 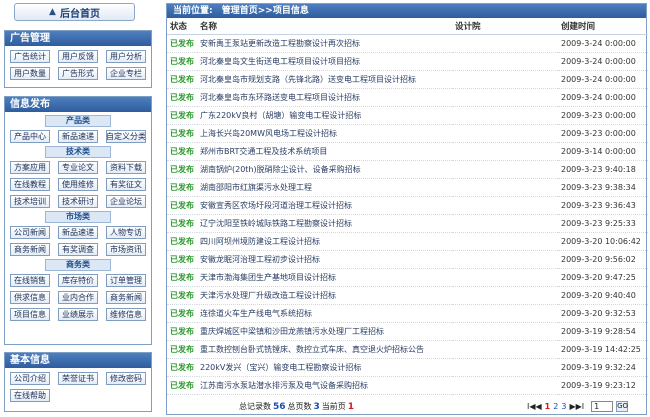 What do you see at coordinates (324, 368) in the screenshot?
I see `name-link: 220kV发兴（宝兴）输变电工程勘察设计招标` at bounding box center [324, 368].